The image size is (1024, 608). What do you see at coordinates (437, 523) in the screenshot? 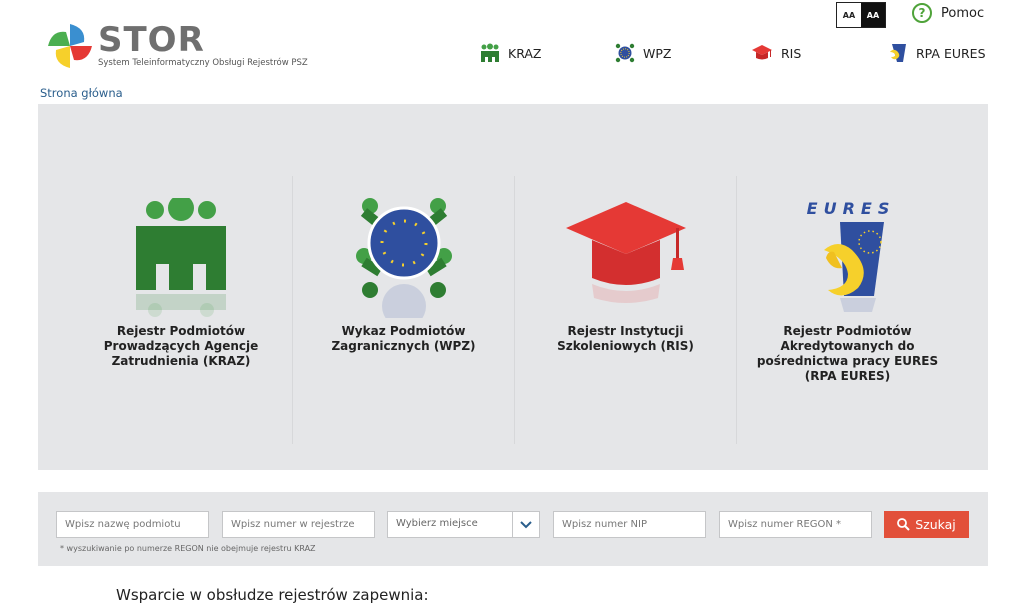
I see `place-select-value: Wybierz miejsce` at bounding box center [437, 523].